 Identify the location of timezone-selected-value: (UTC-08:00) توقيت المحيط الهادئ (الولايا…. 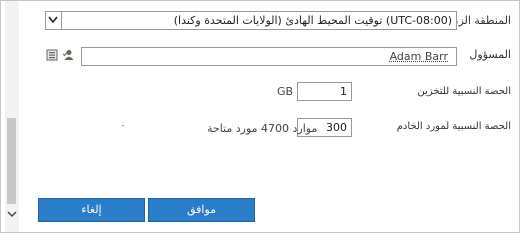
(312, 20).